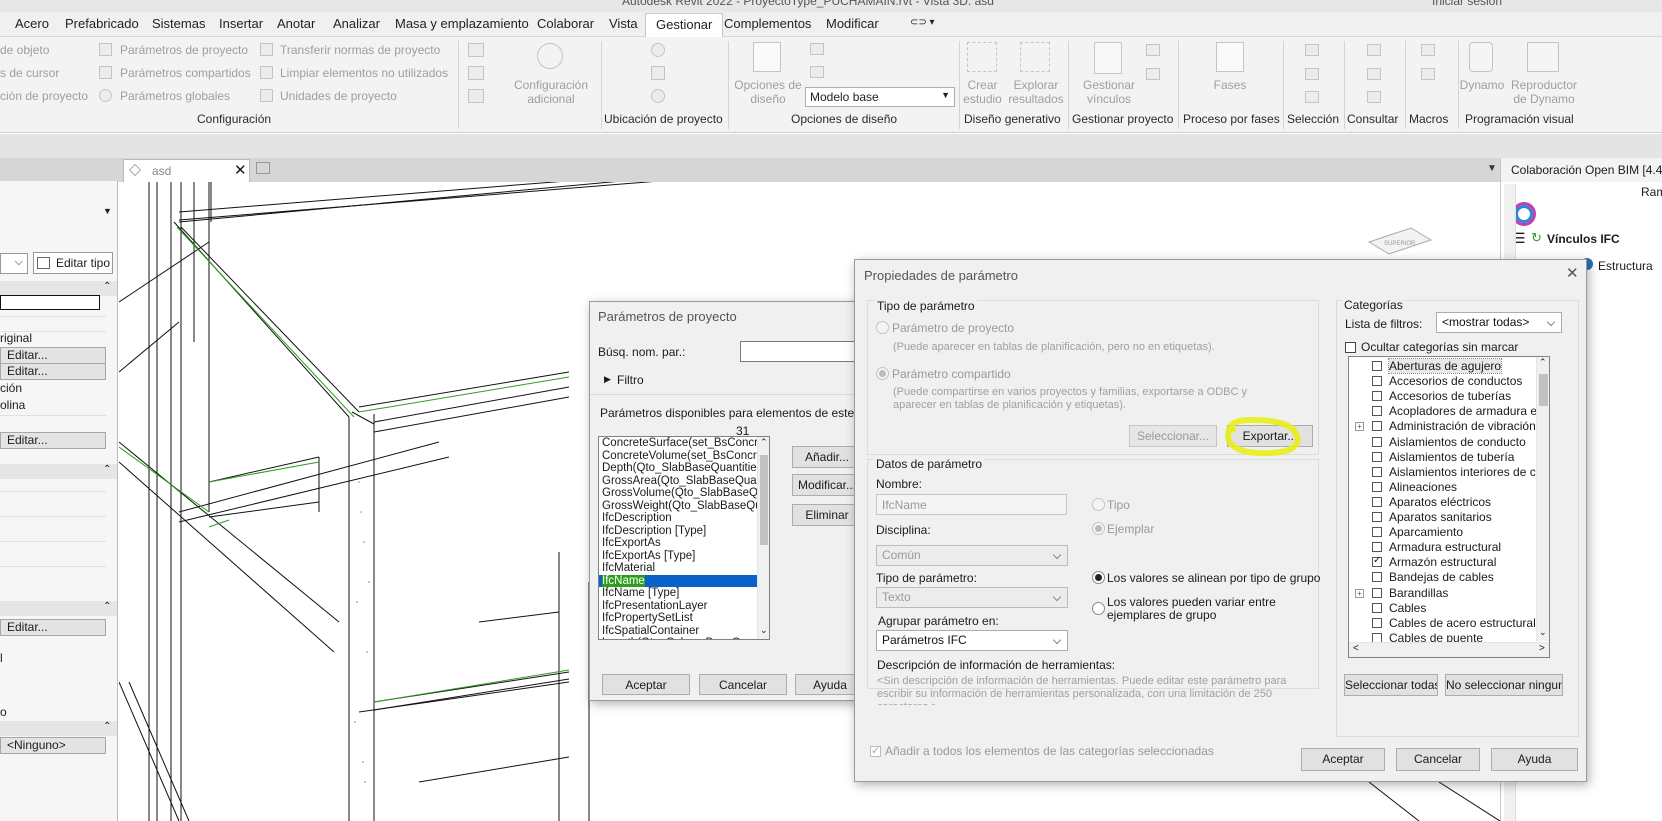  Describe the element at coordinates (875, 750) in the screenshot. I see `add-all-elements-checkbox` at that location.